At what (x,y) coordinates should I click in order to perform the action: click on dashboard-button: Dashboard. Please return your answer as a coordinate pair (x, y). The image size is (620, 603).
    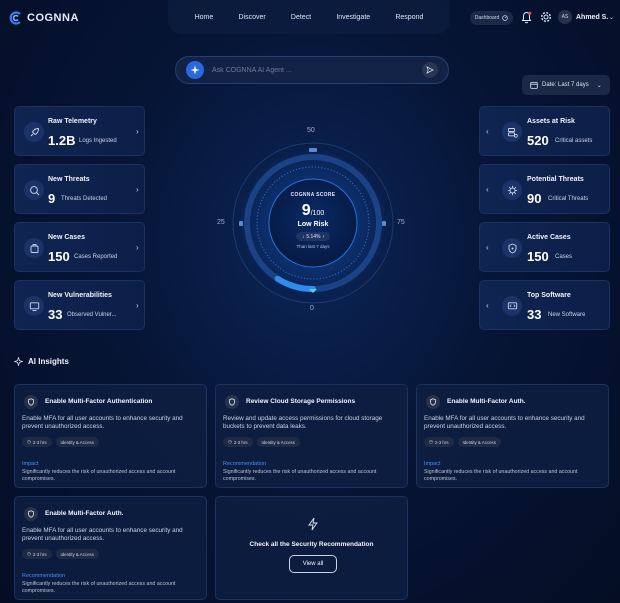
    Looking at the image, I should click on (491, 18).